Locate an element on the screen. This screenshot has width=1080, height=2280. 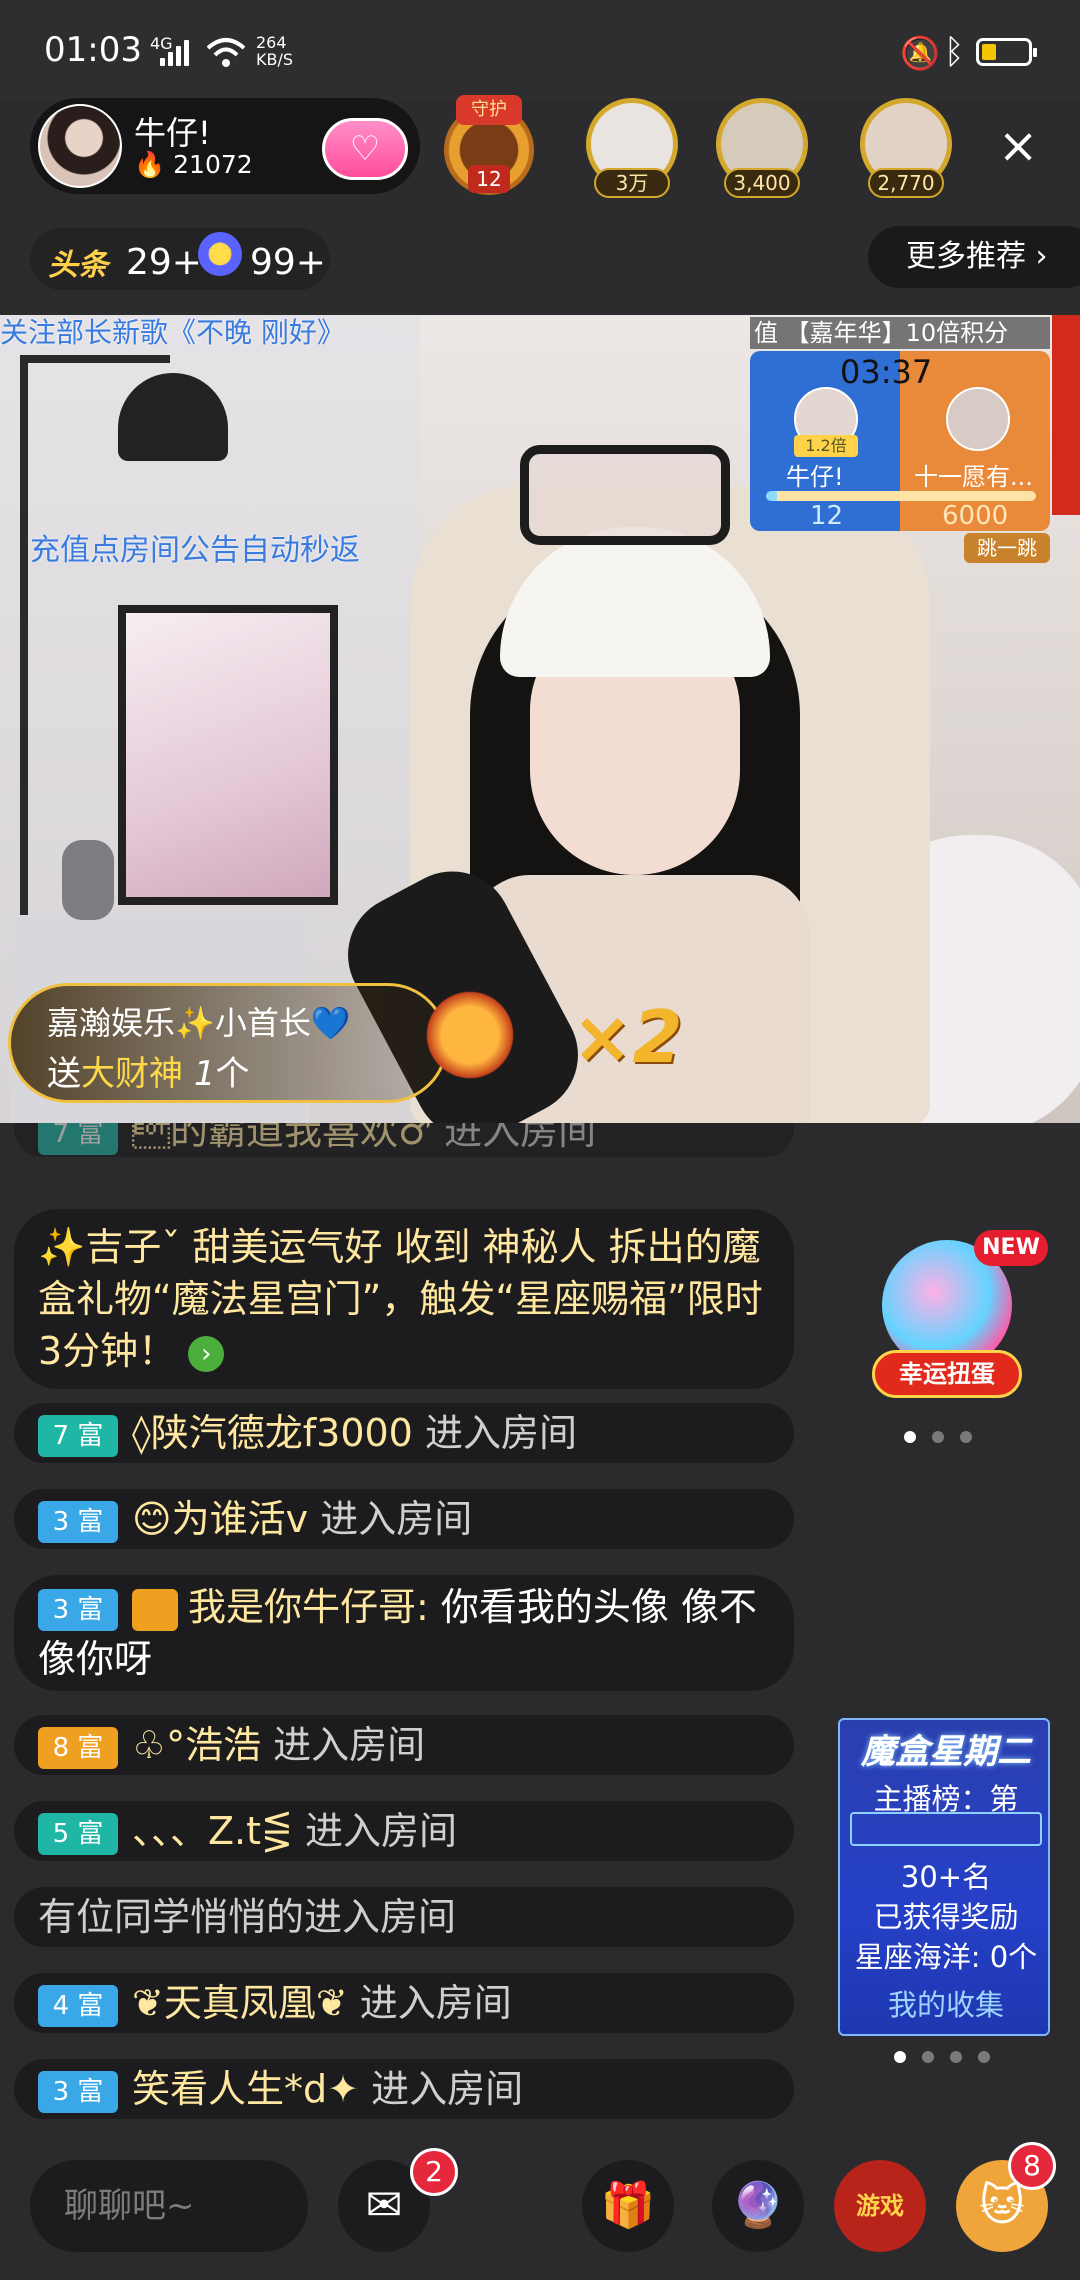
pk-right-score: 6000 is located at coordinates (975, 516).